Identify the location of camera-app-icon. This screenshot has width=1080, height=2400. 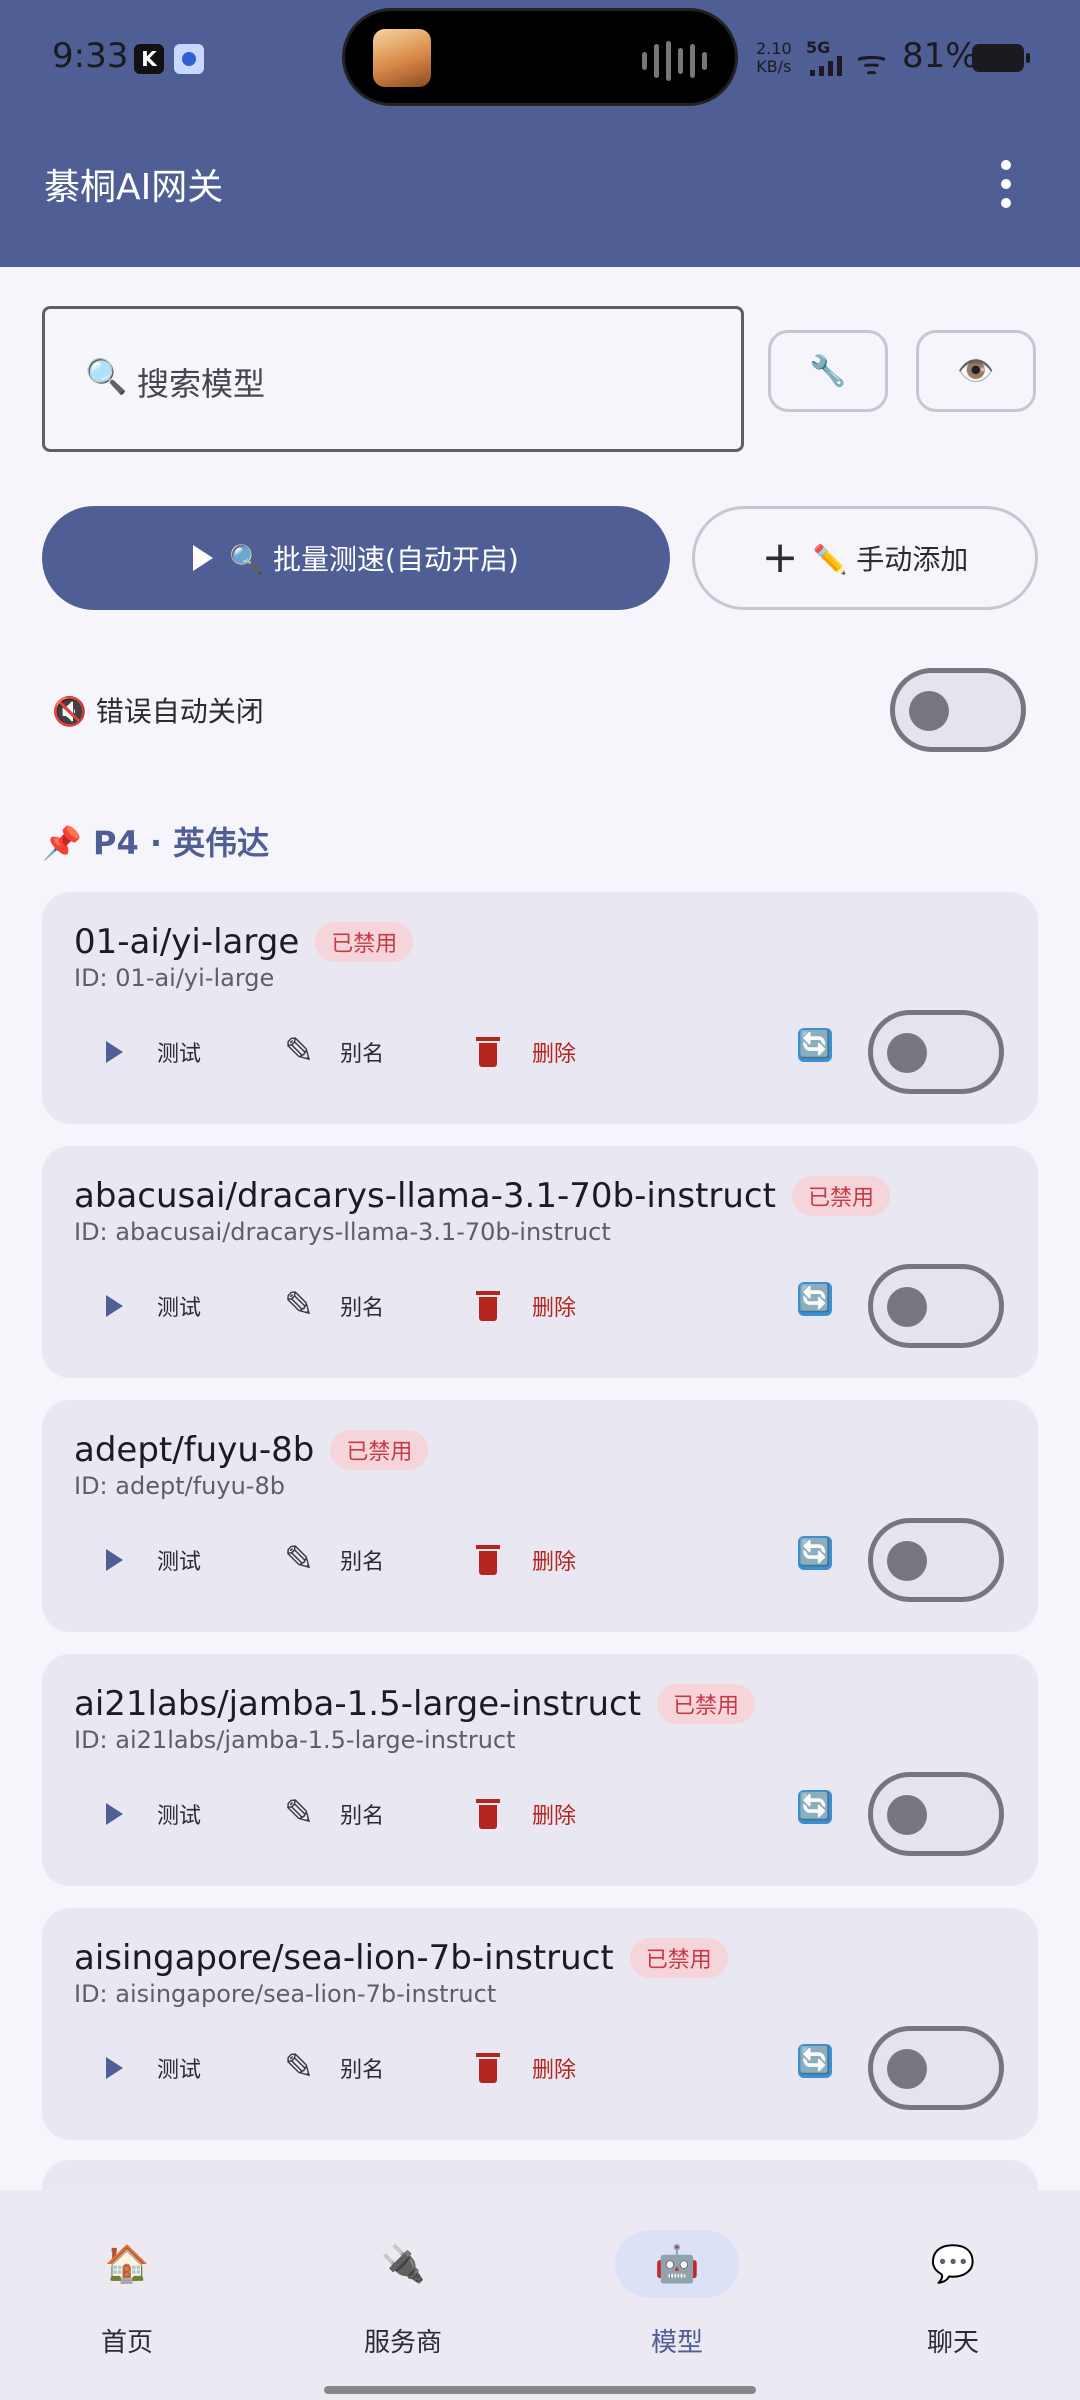
(189, 59).